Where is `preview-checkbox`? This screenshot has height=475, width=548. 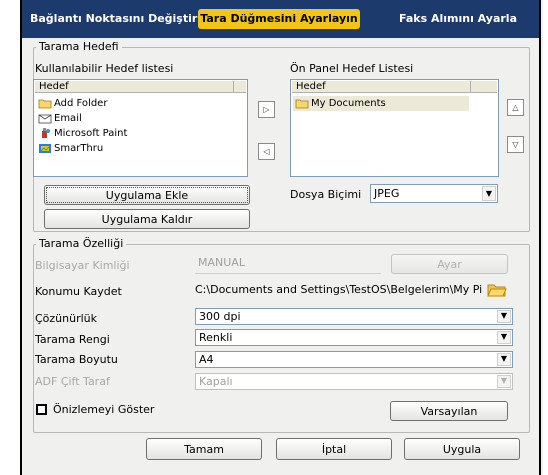
preview-checkbox is located at coordinates (41, 409).